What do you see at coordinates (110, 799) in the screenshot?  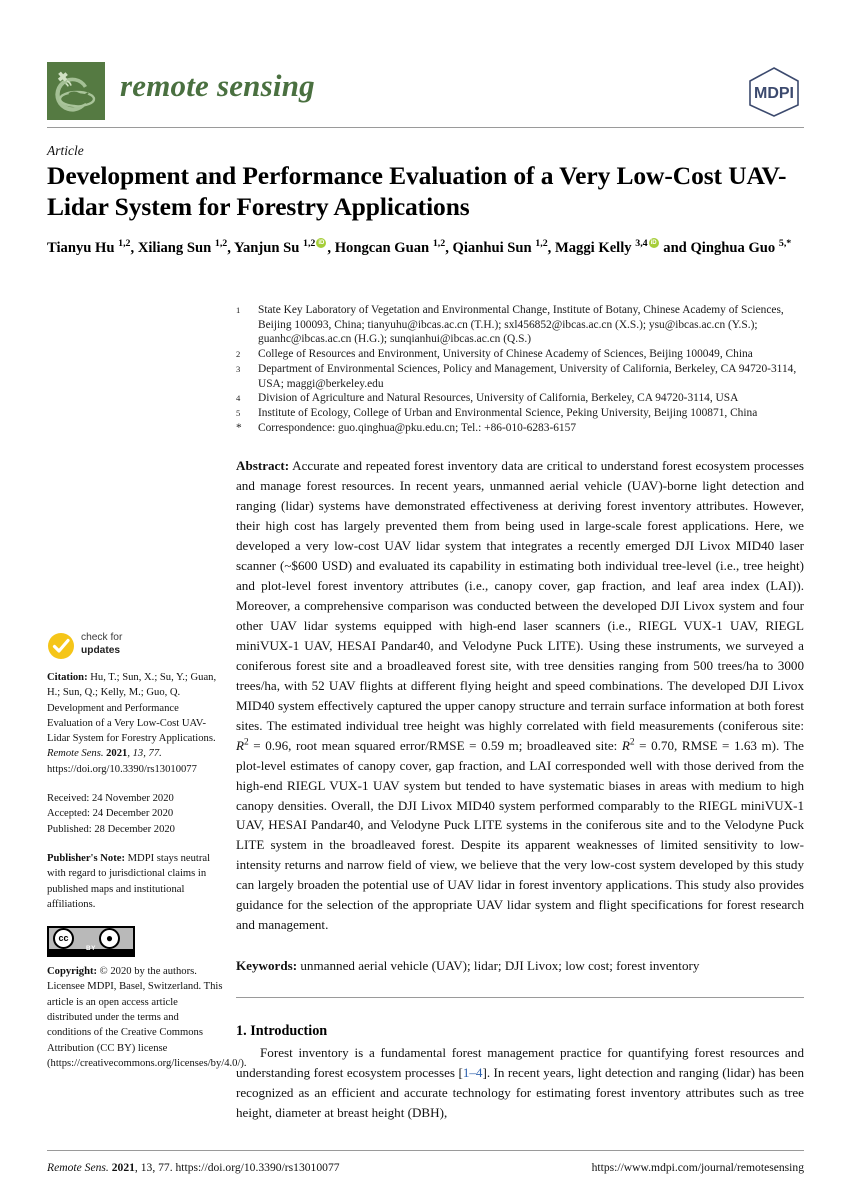 I see `received-date: Received: 24 November 2020` at bounding box center [110, 799].